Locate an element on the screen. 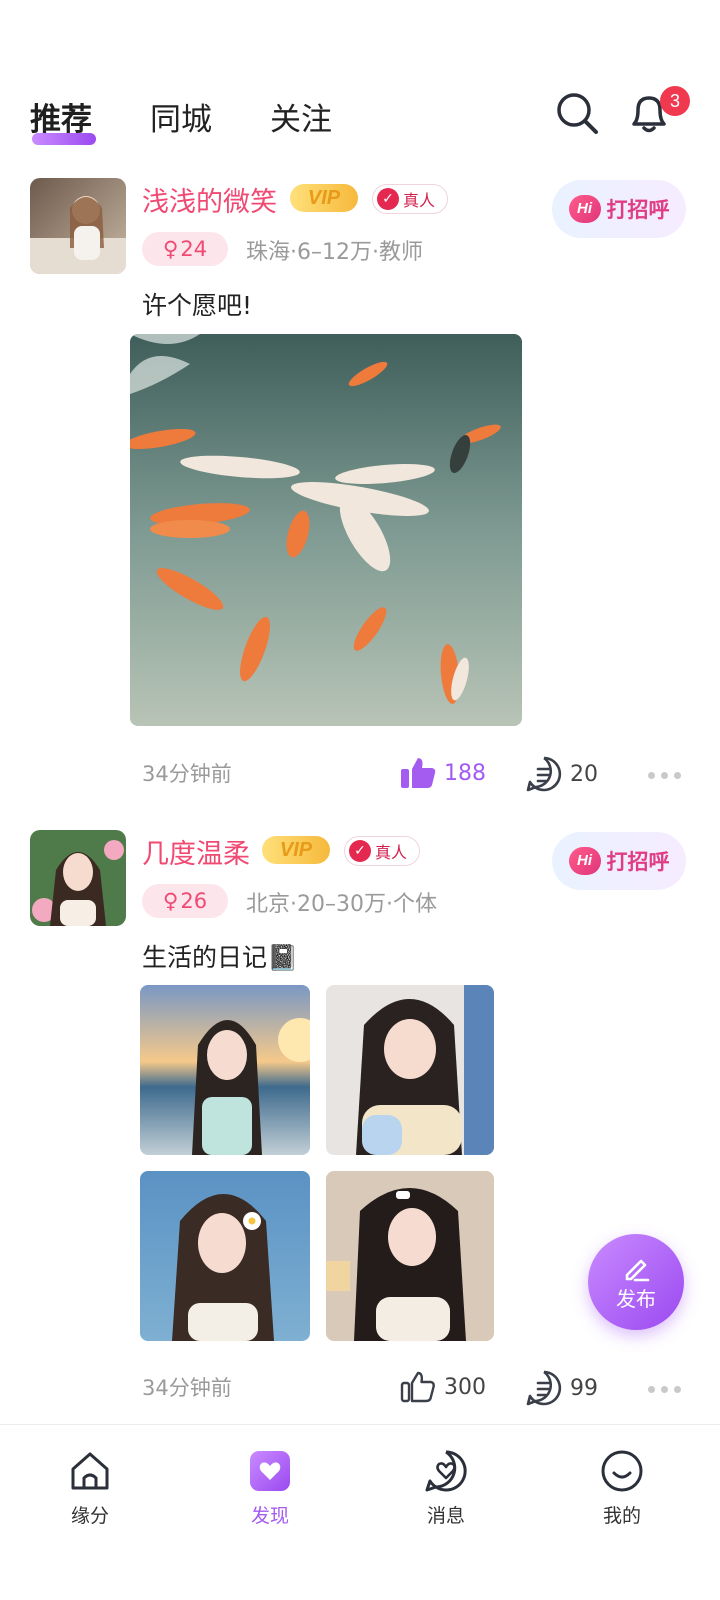 This screenshot has height=1600, width=720. seaside-flower-portrait is located at coordinates (225, 1256).